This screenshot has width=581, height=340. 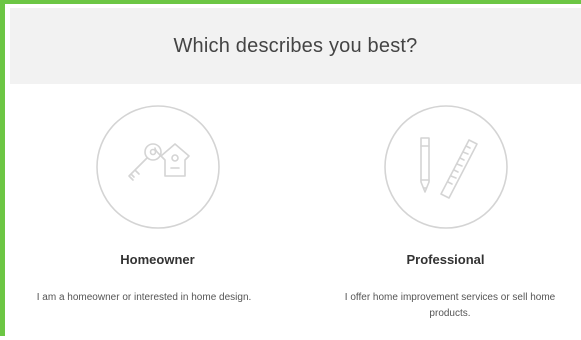 I want to click on question-title: Which describes you best?, so click(x=295, y=45).